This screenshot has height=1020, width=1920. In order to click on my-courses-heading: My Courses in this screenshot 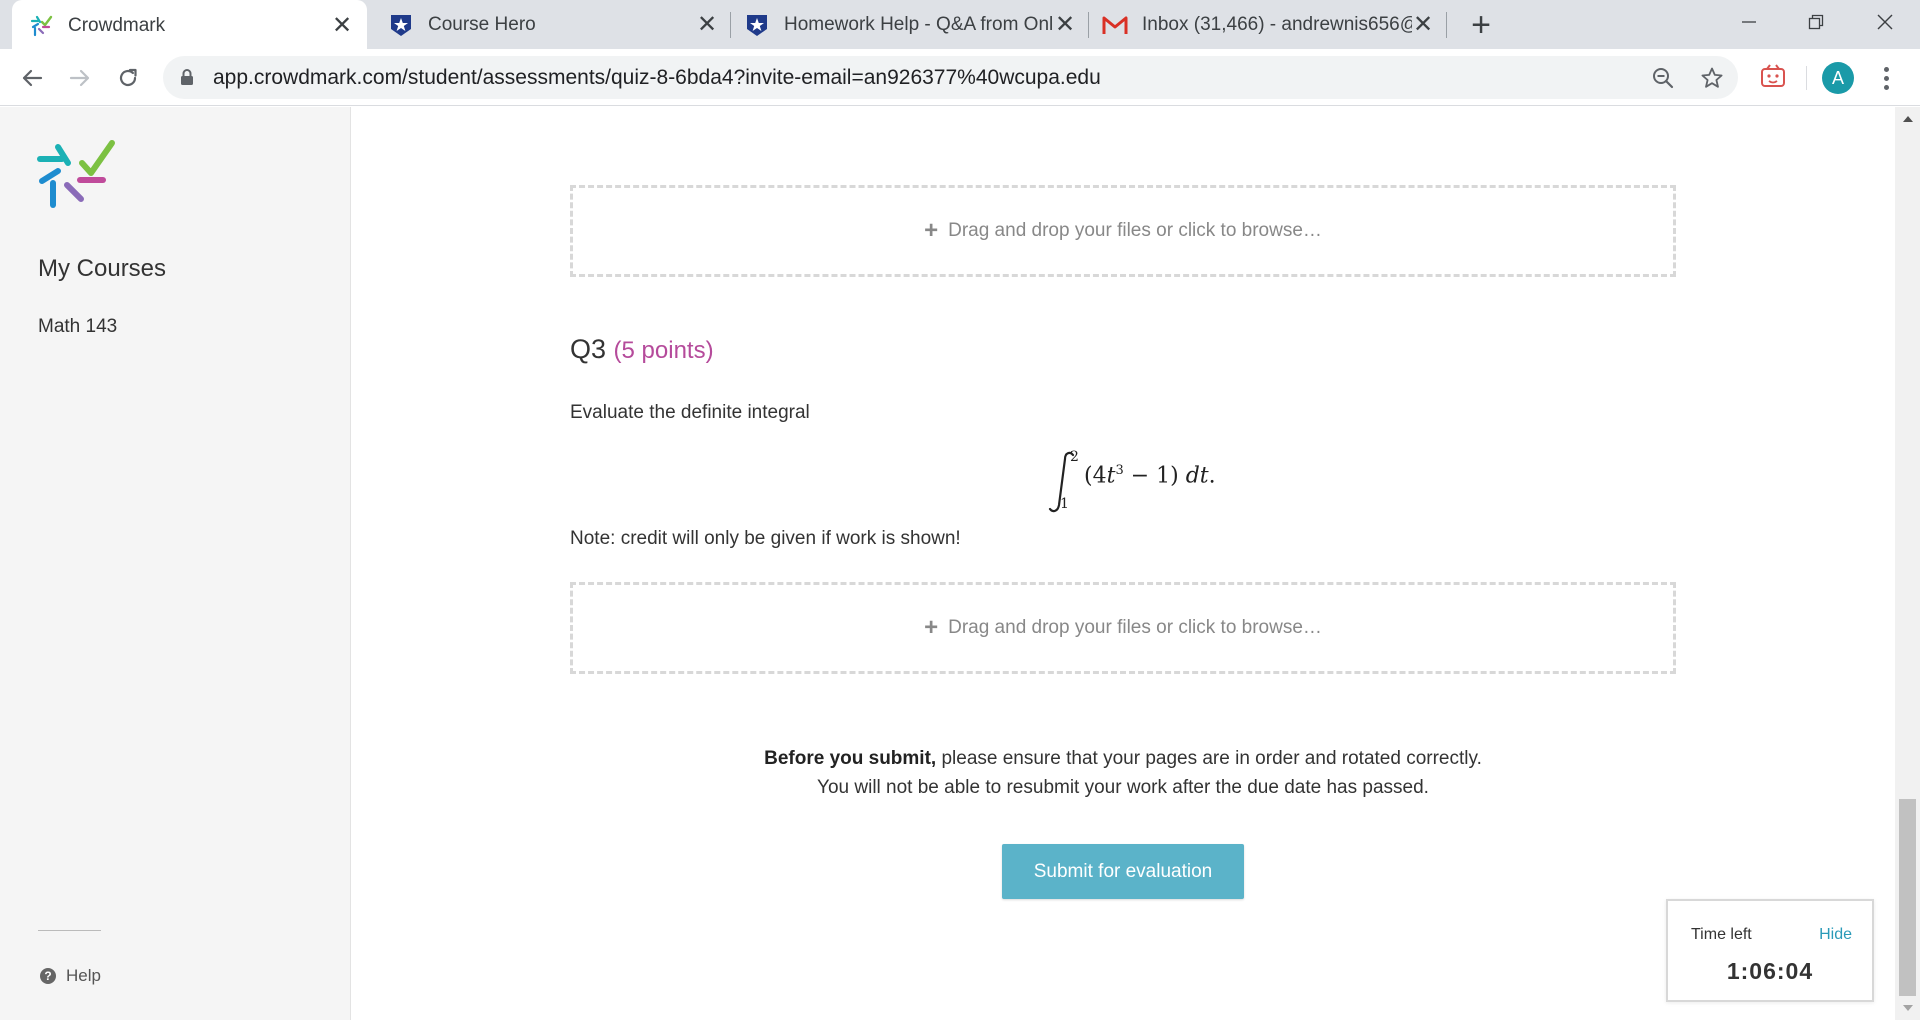, I will do `click(102, 268)`.